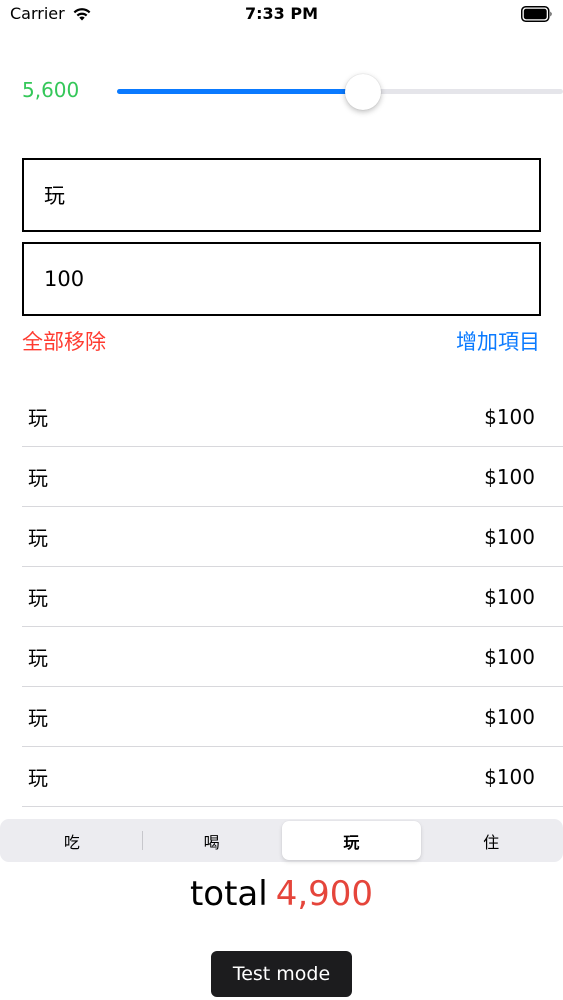 This screenshot has width=563, height=1000. What do you see at coordinates (491, 840) in the screenshot?
I see `segment-stay: 住` at bounding box center [491, 840].